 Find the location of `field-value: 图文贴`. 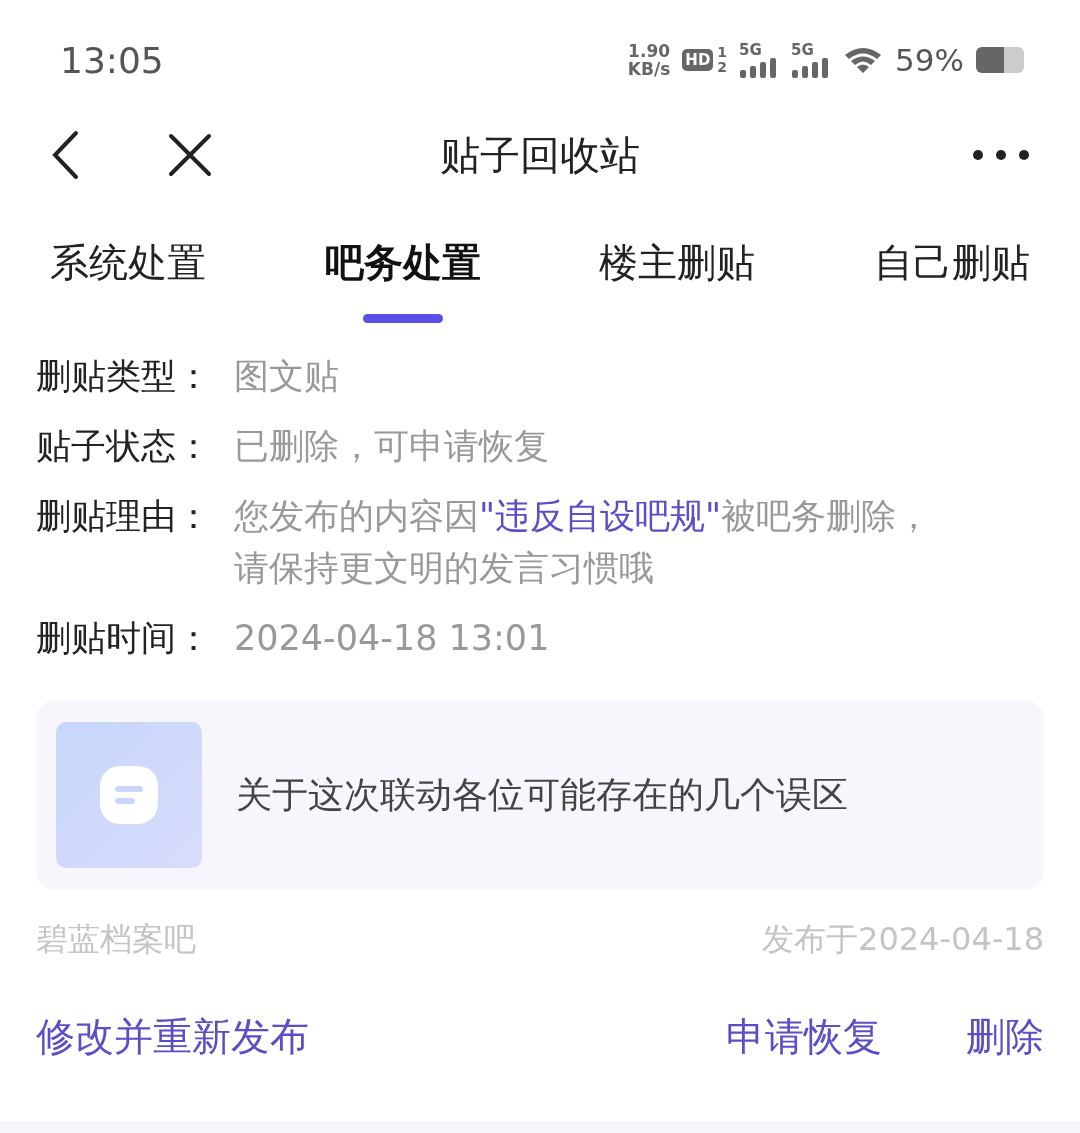

field-value: 图文贴 is located at coordinates (286, 376).